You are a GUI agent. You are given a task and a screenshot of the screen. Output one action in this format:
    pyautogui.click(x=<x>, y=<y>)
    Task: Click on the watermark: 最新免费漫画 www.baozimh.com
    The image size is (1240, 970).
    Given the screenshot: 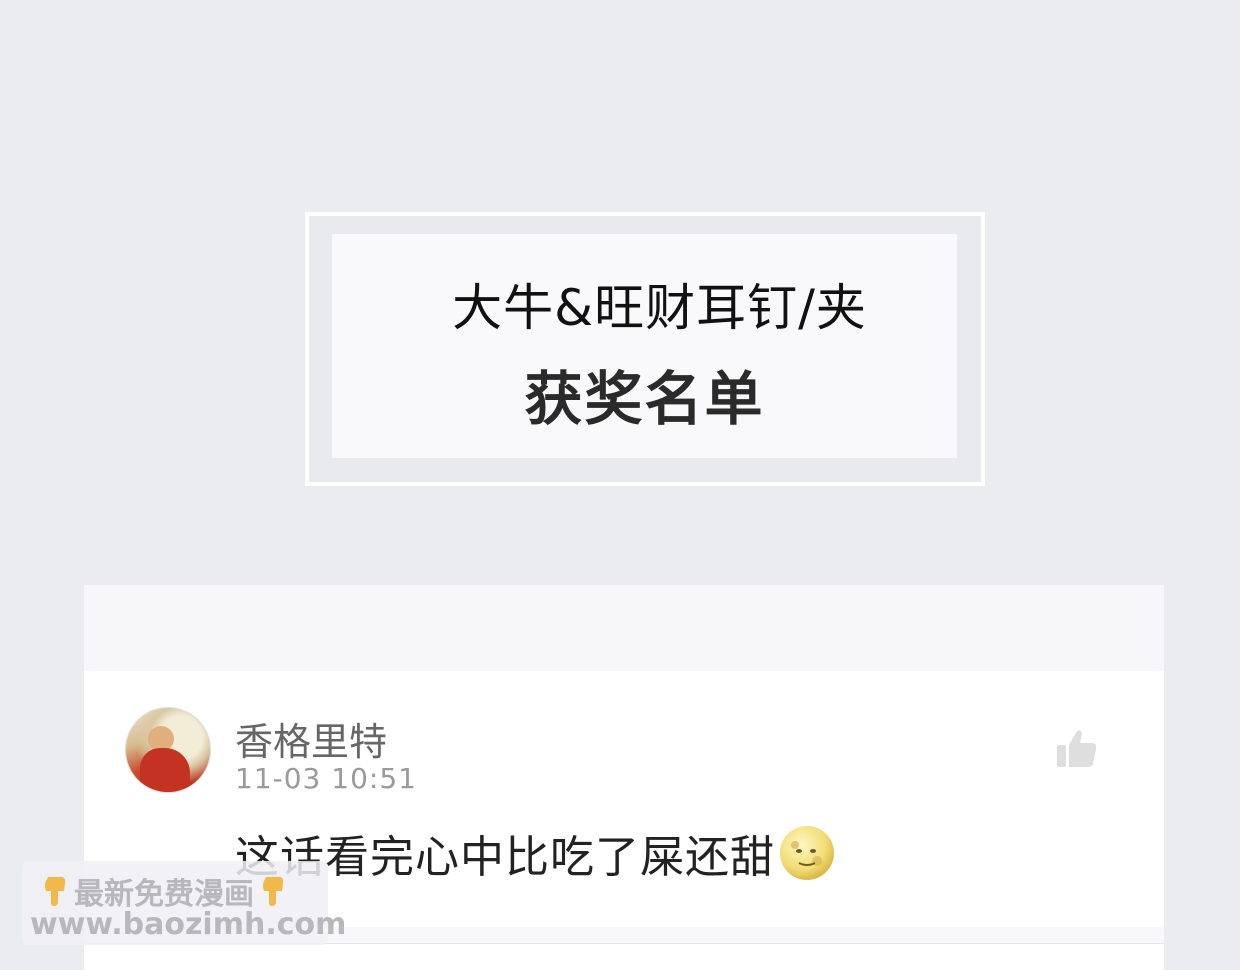 What is the action you would take?
    pyautogui.click(x=184, y=903)
    